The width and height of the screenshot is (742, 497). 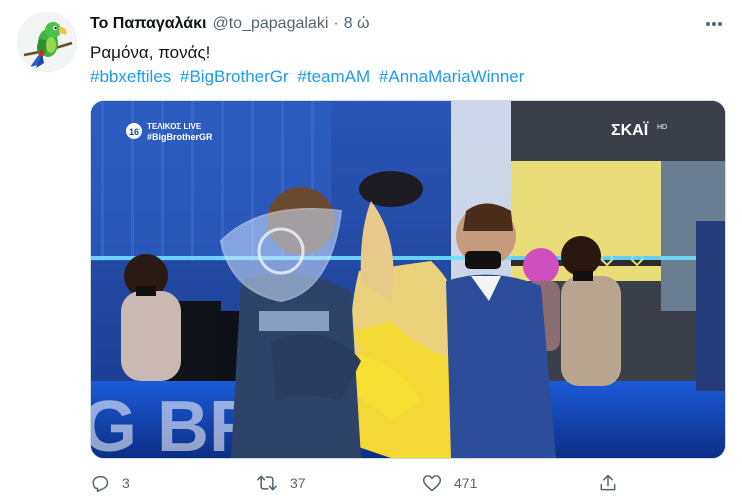 I want to click on tweet-header: Το Παπαγαλάκι @to_papagalaki · 8 ώ, so click(x=230, y=24).